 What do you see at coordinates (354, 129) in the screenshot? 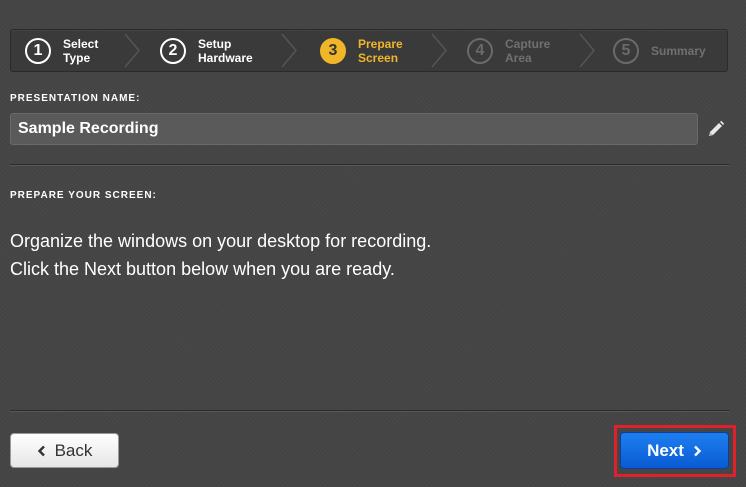
I see `presentation-name-input` at bounding box center [354, 129].